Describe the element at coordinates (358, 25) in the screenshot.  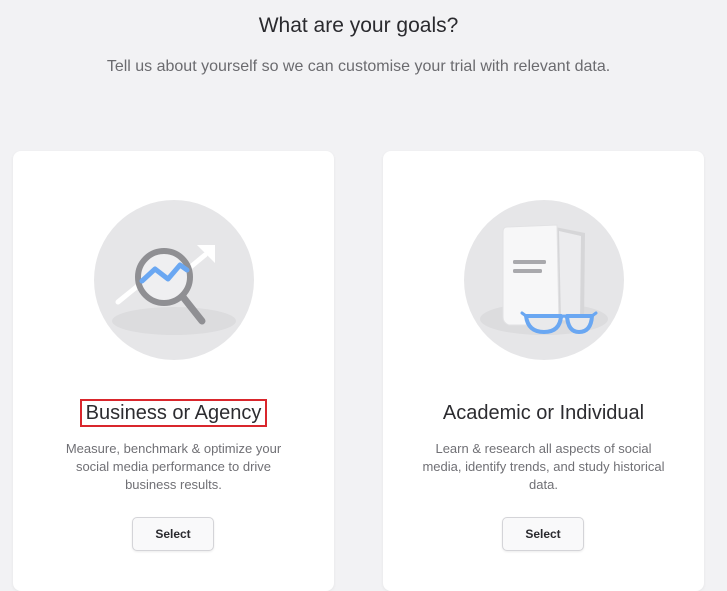
I see `page-title: What are your goals?` at that location.